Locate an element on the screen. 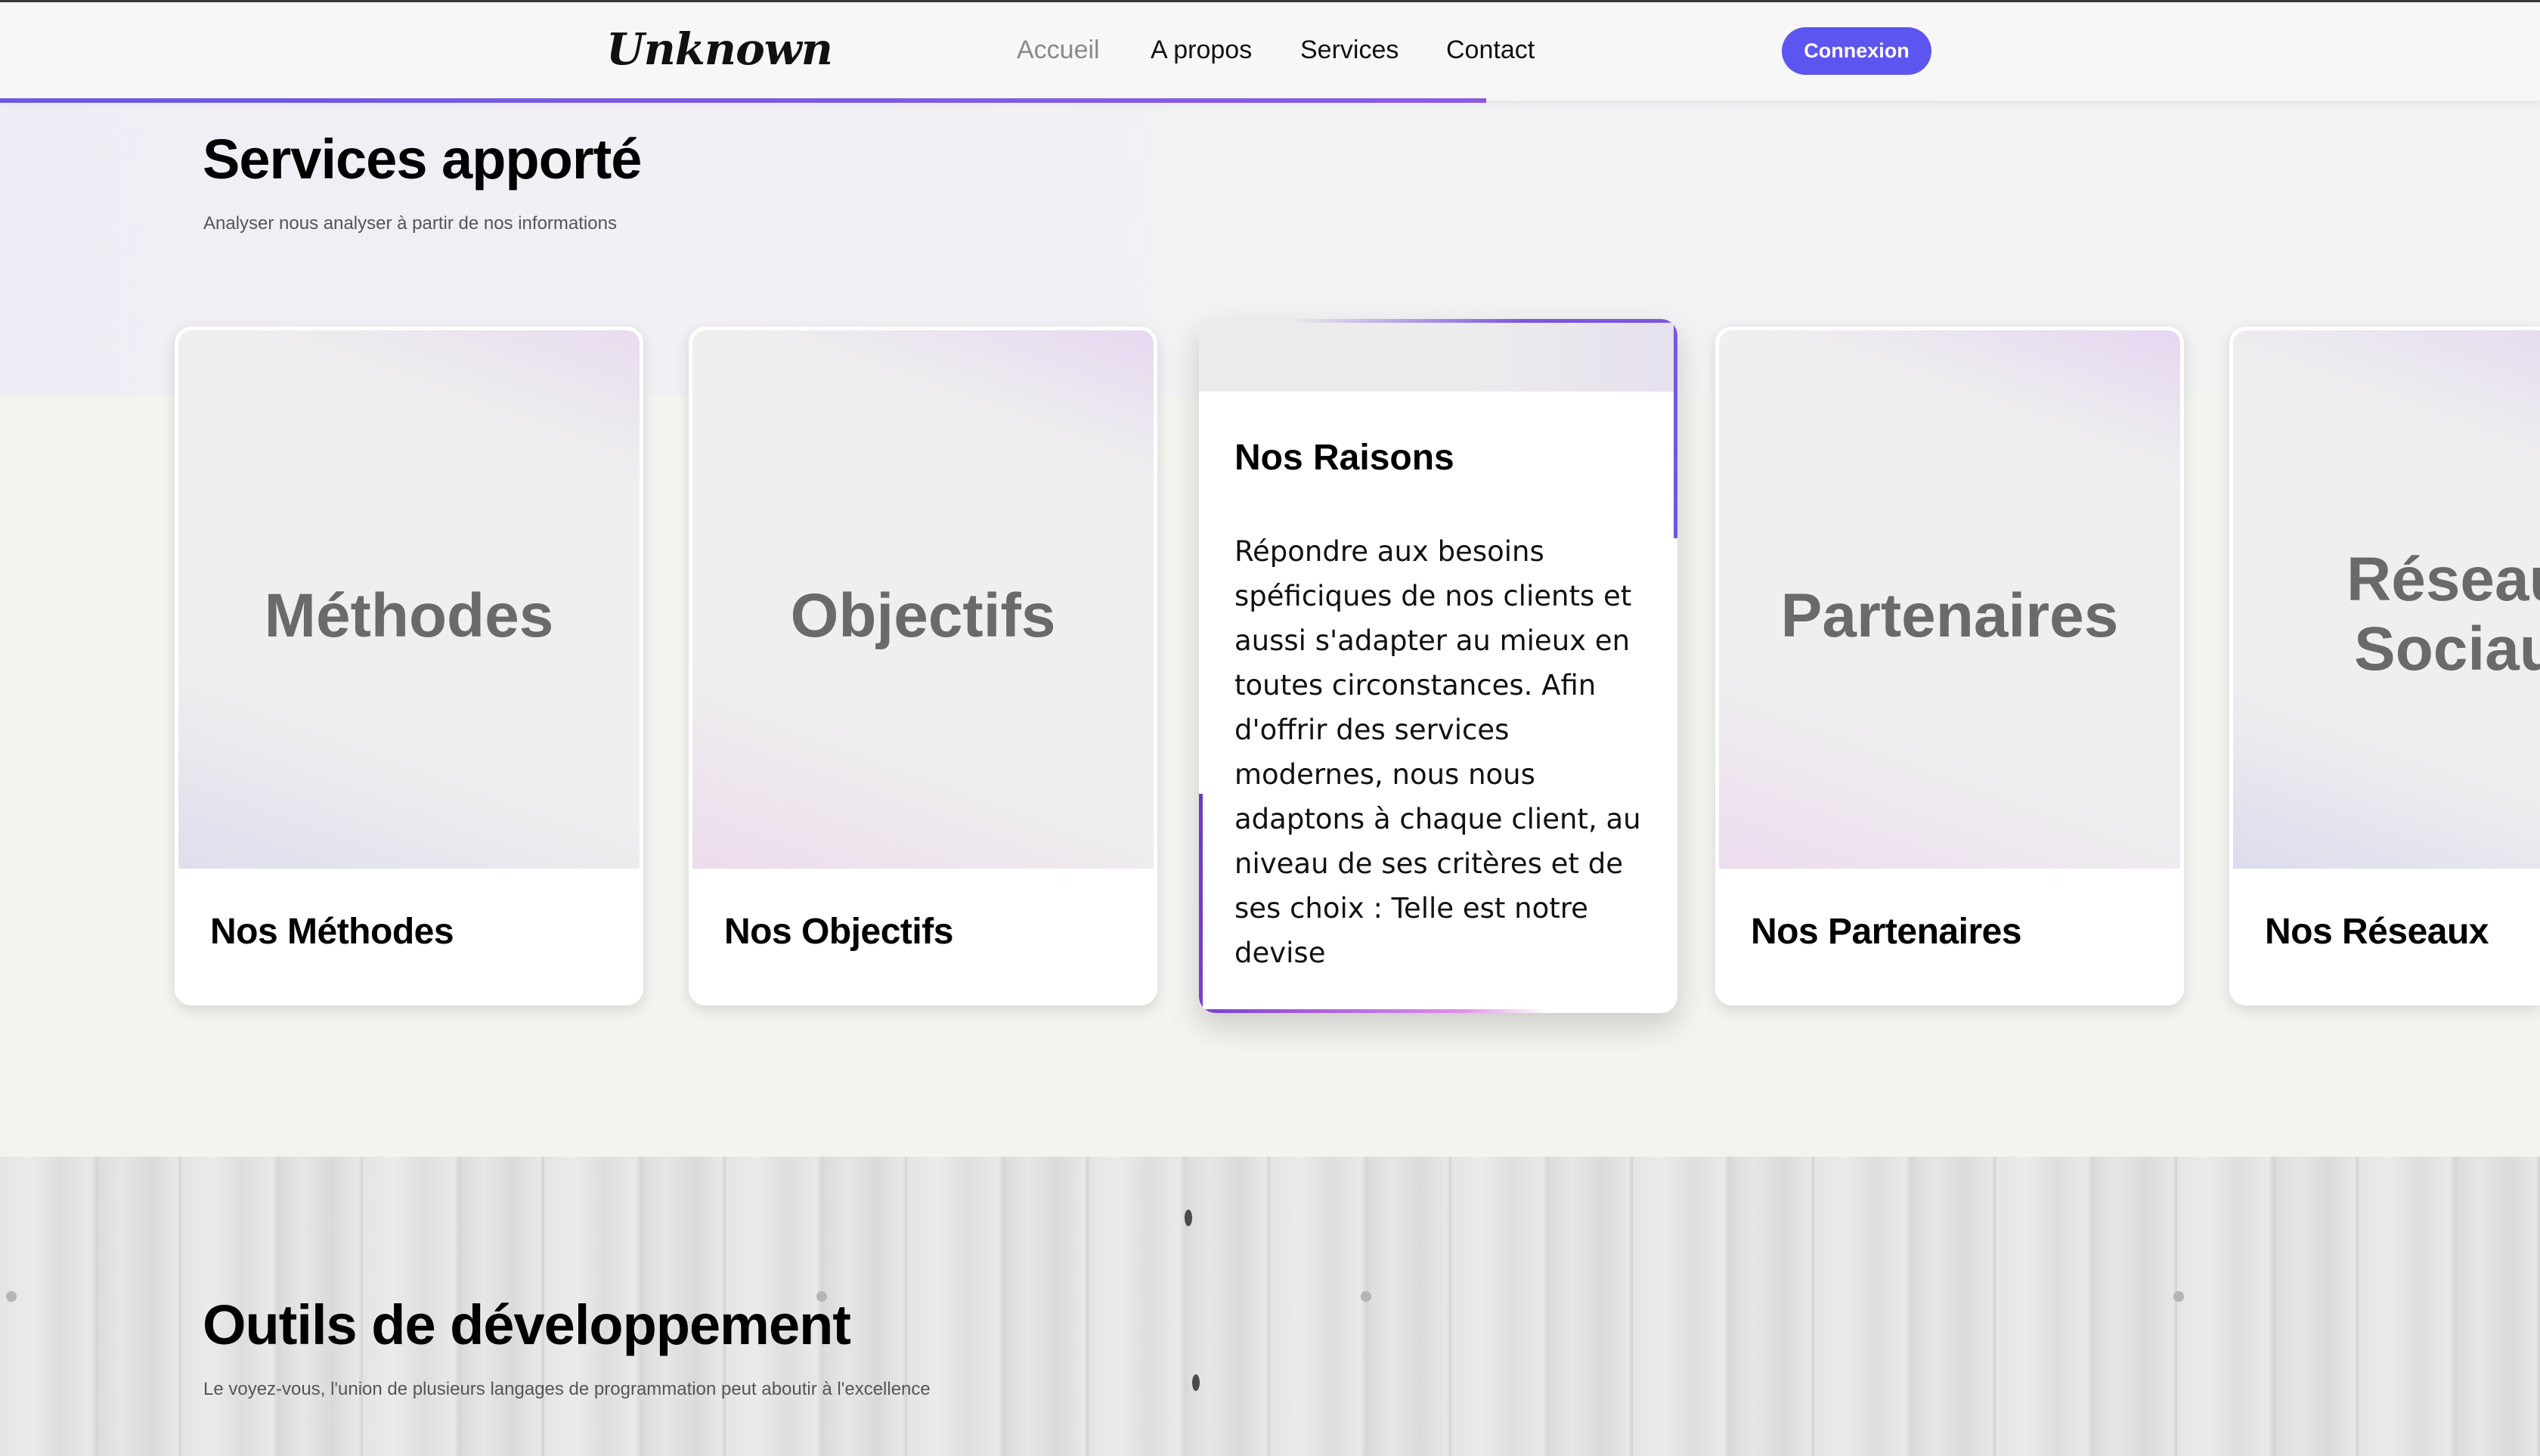 The height and width of the screenshot is (1456, 2540). nav-services: Services is located at coordinates (1349, 50).